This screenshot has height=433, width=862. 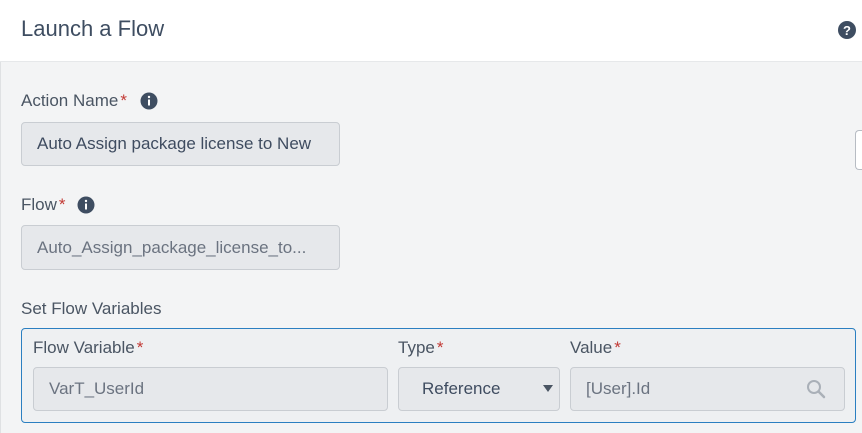 What do you see at coordinates (93, 28) in the screenshot?
I see `page-title: Launch a Flow` at bounding box center [93, 28].